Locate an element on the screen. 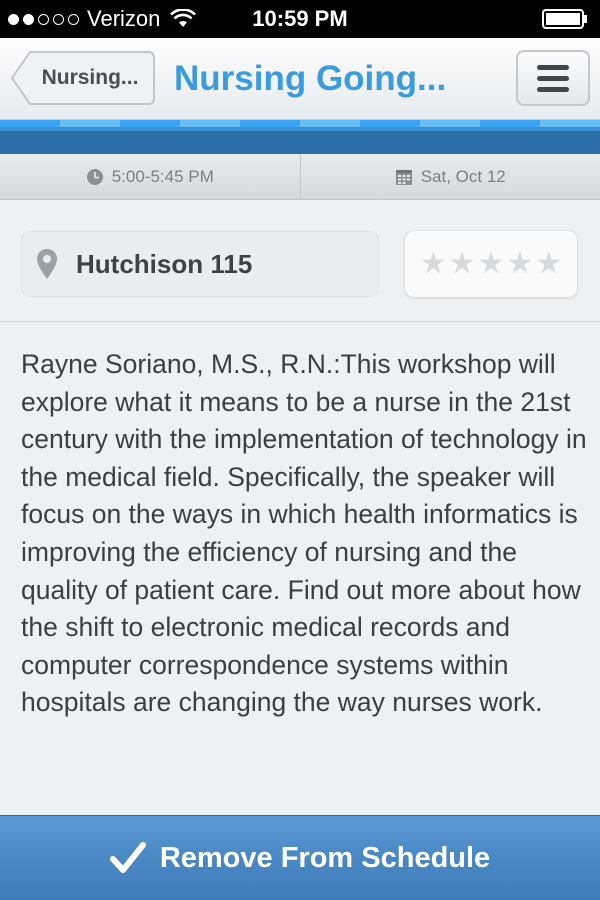 This screenshot has width=600, height=900. star-rating: ★ ★ ★ ★ ★ is located at coordinates (491, 264).